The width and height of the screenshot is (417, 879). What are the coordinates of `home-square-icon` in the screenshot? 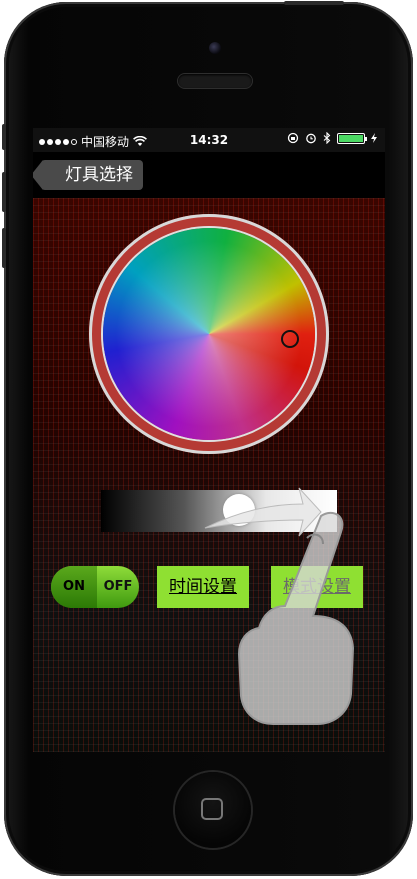 It's located at (212, 809).